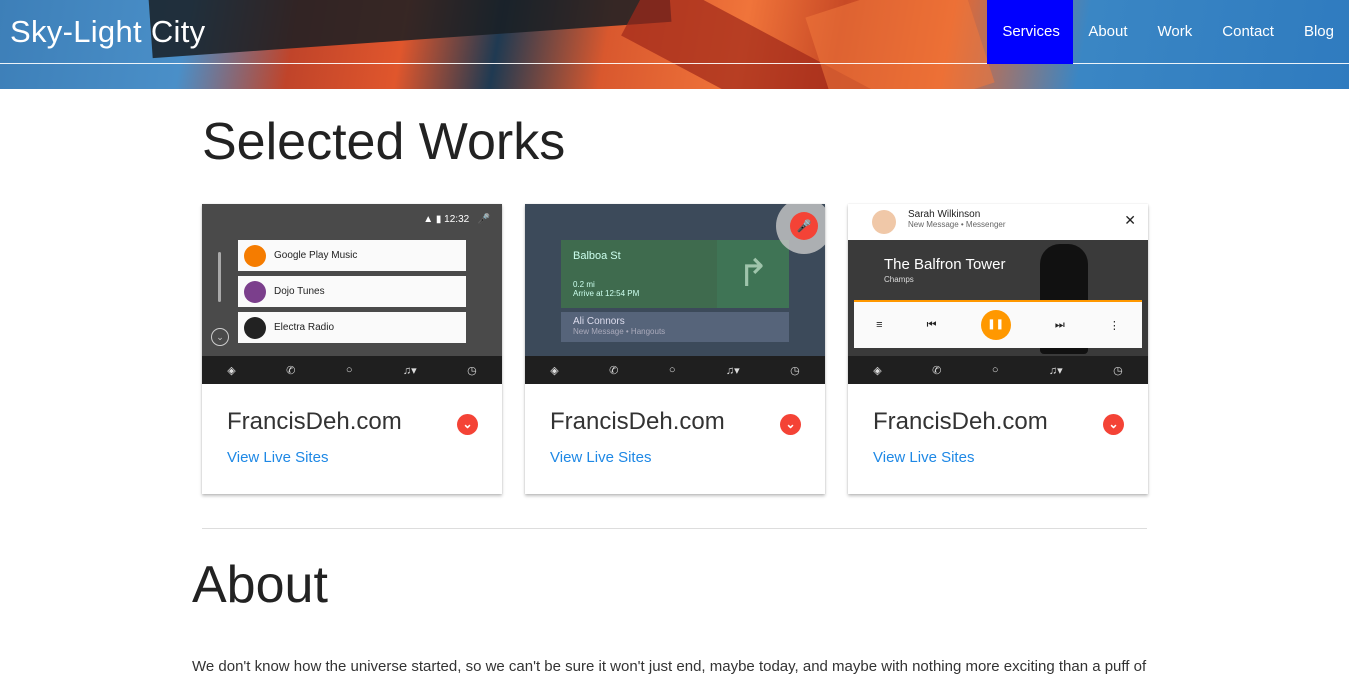  I want to click on list-item: Electra Radio, so click(352, 327).